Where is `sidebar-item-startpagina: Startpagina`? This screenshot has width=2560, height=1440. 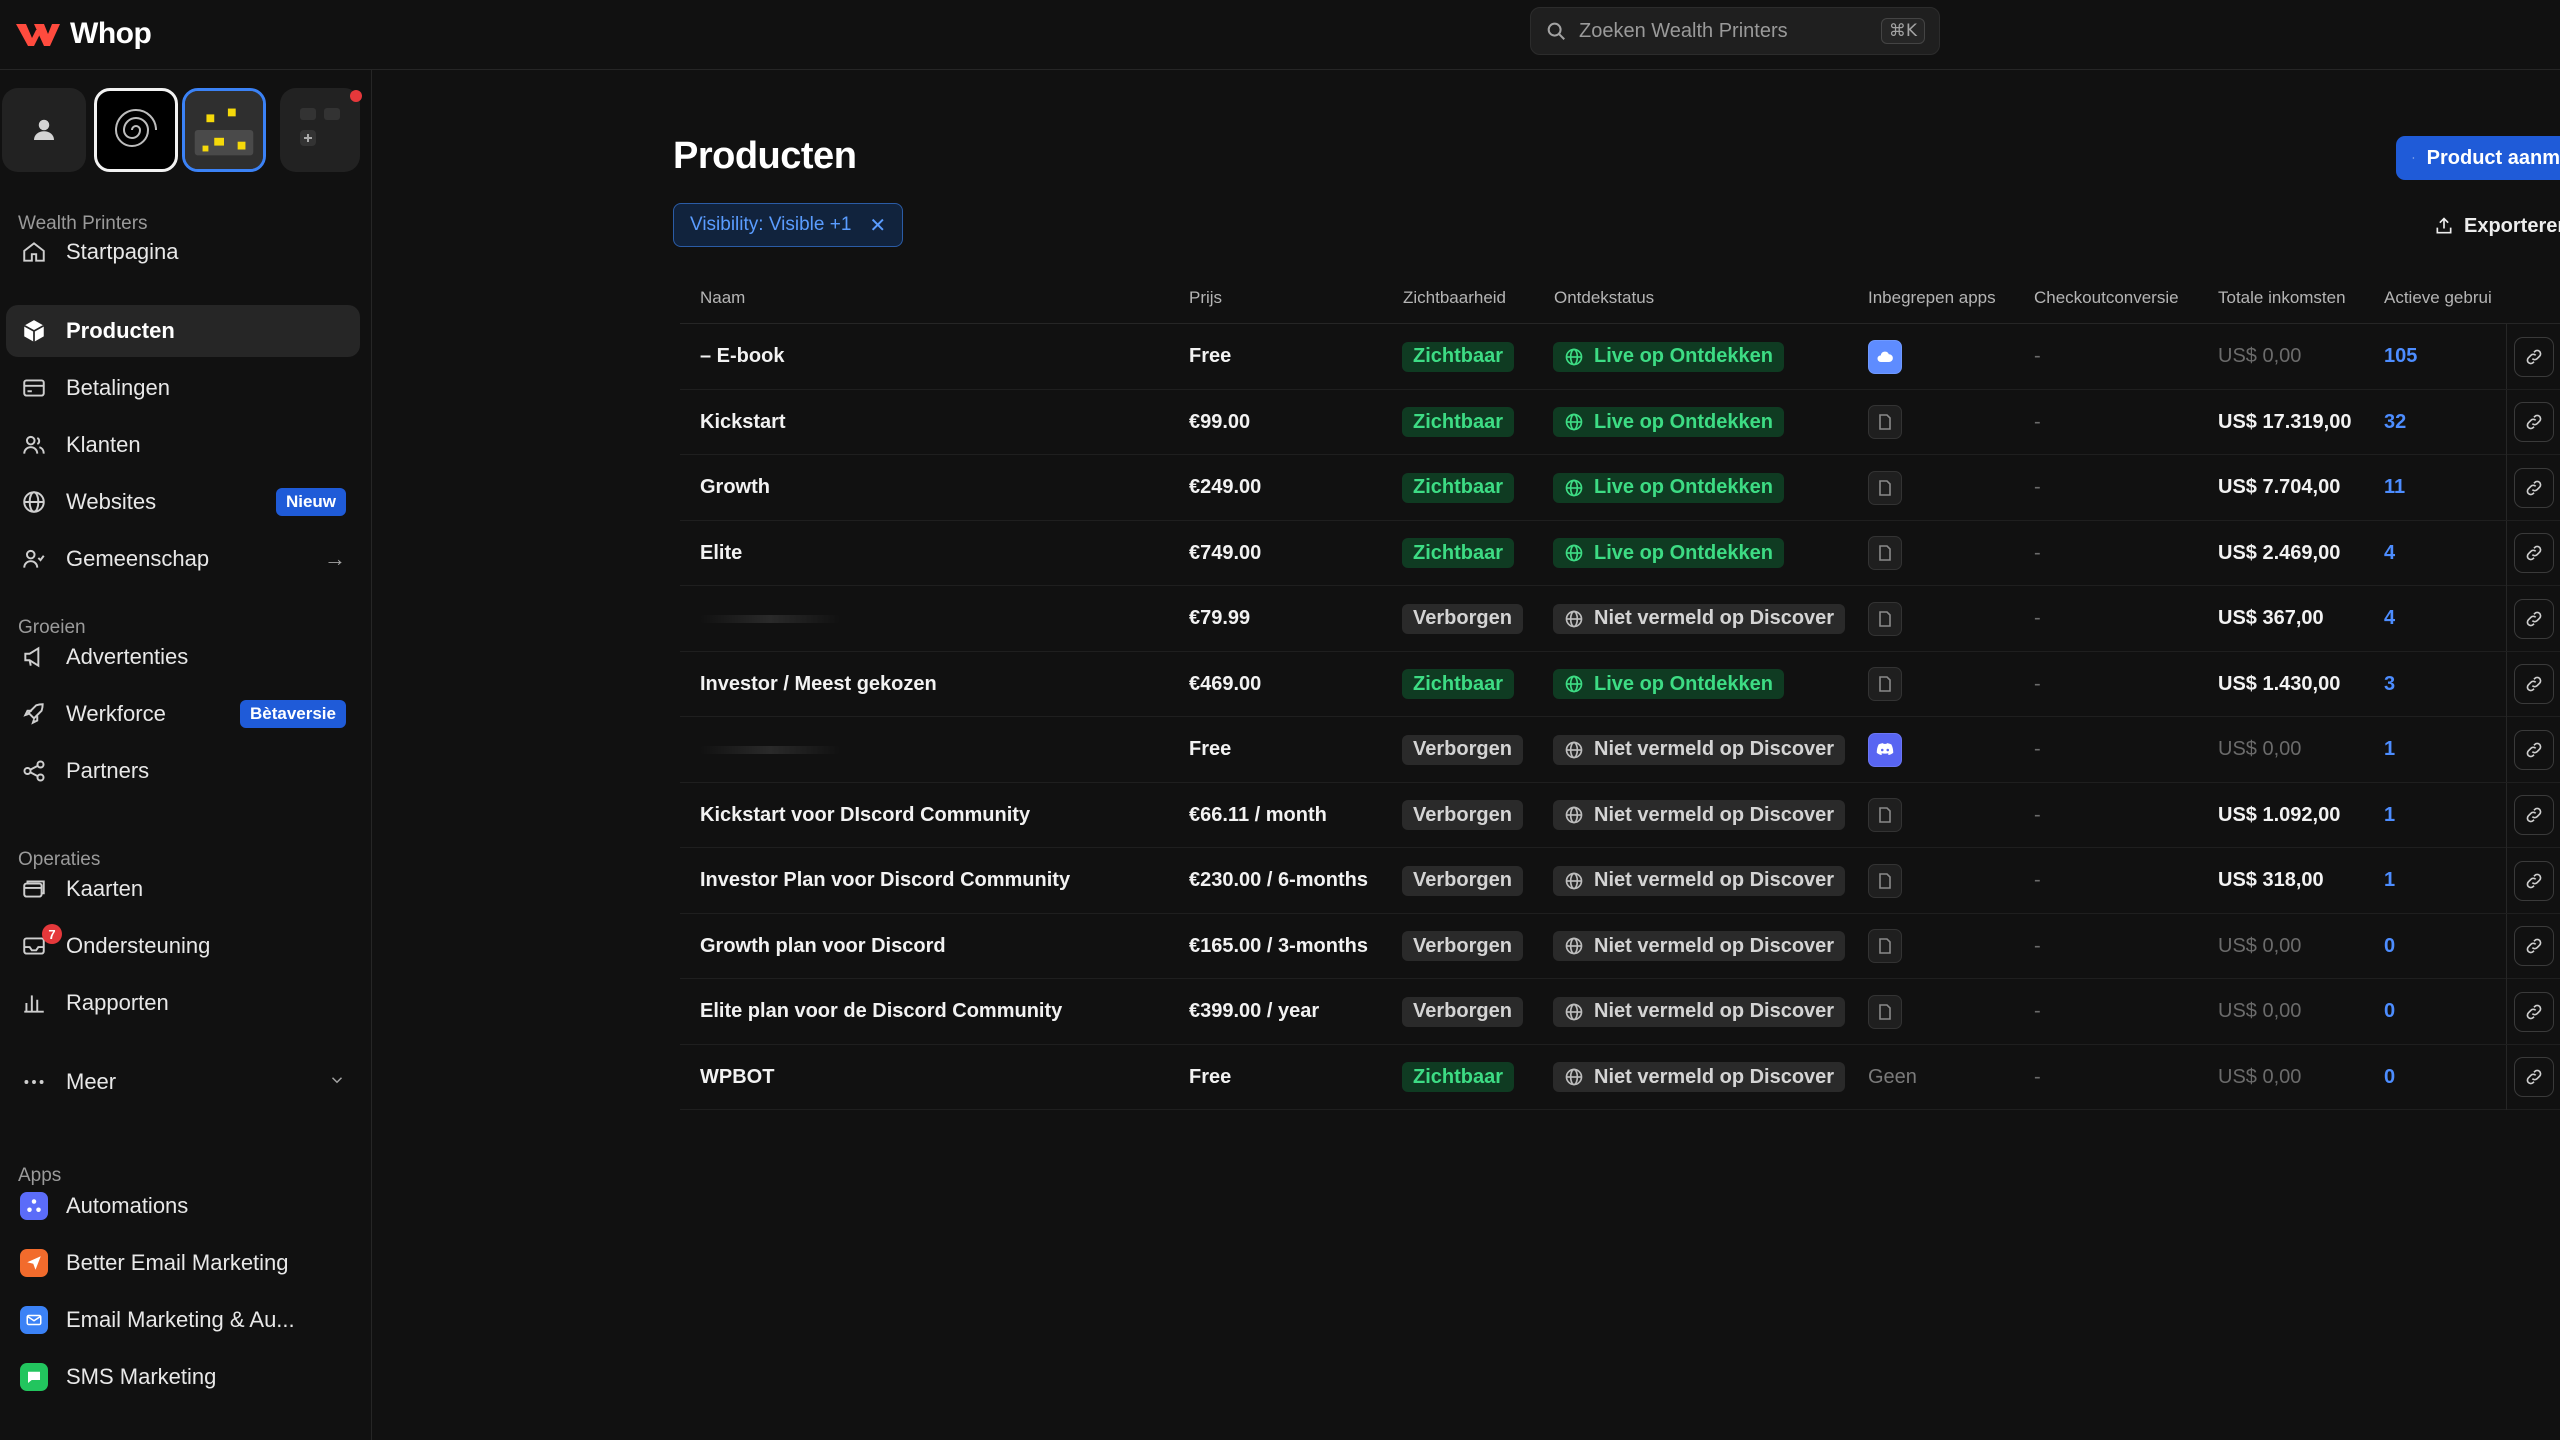
sidebar-item-startpagina: Startpagina is located at coordinates (183, 252).